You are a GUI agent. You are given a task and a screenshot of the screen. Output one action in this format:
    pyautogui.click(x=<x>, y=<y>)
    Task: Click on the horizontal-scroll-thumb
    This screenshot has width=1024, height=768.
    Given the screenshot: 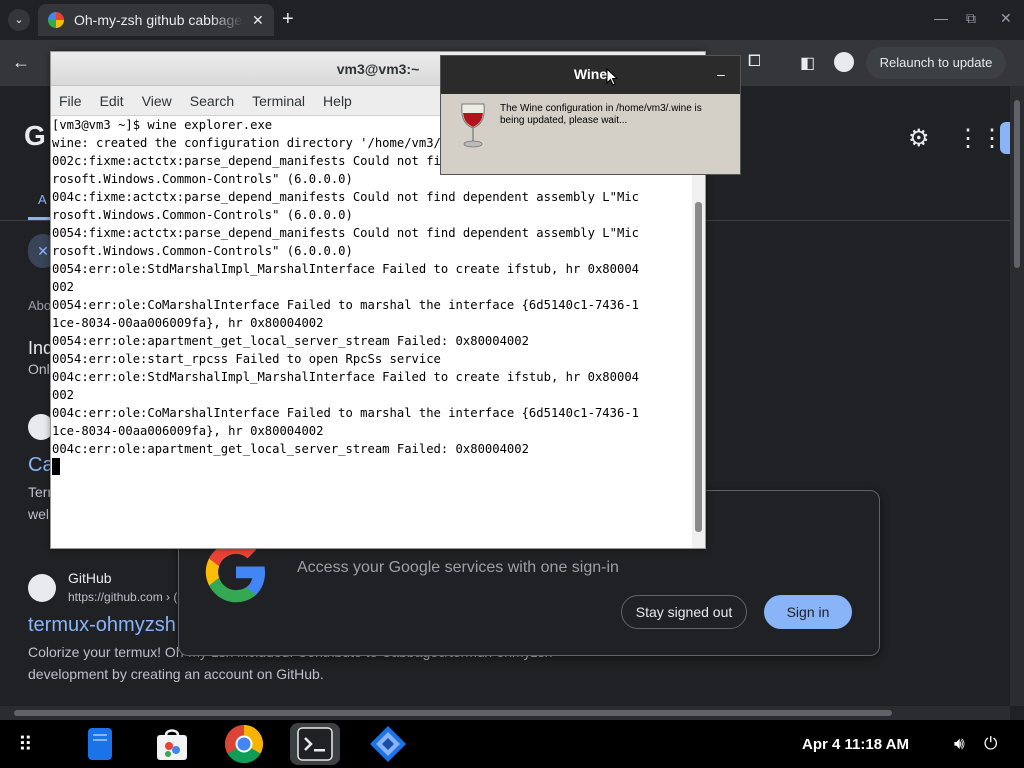 What is the action you would take?
    pyautogui.click(x=453, y=713)
    